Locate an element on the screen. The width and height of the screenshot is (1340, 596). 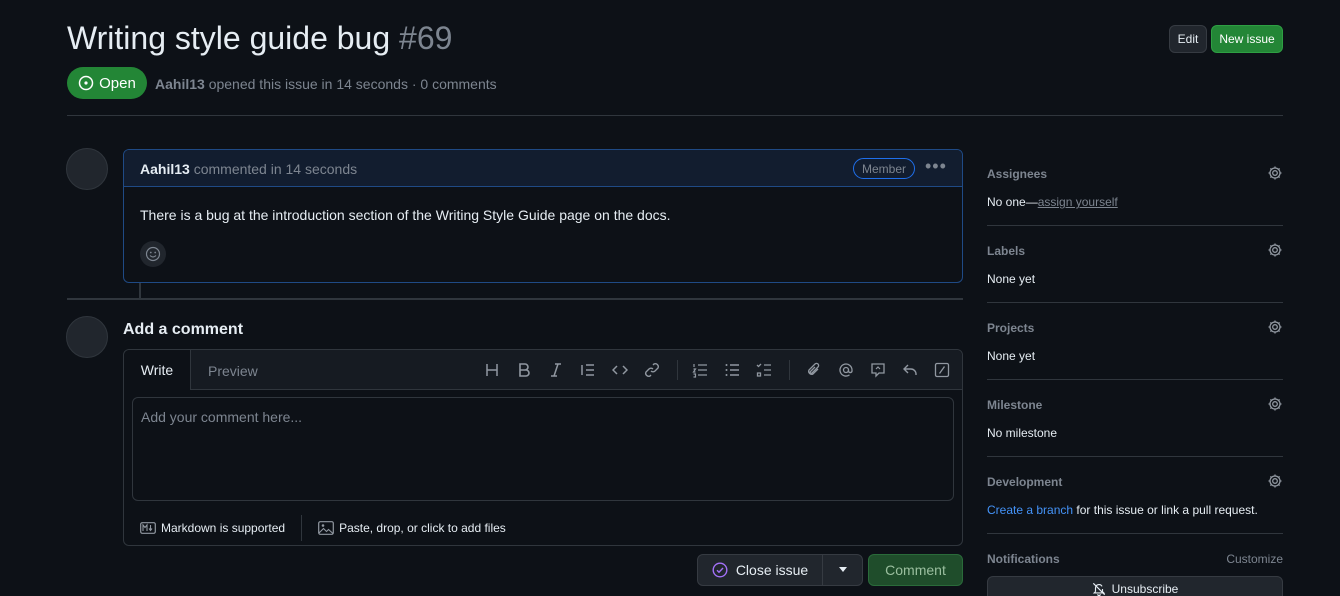
markdown-link: Markdown is supported is located at coordinates (212, 528).